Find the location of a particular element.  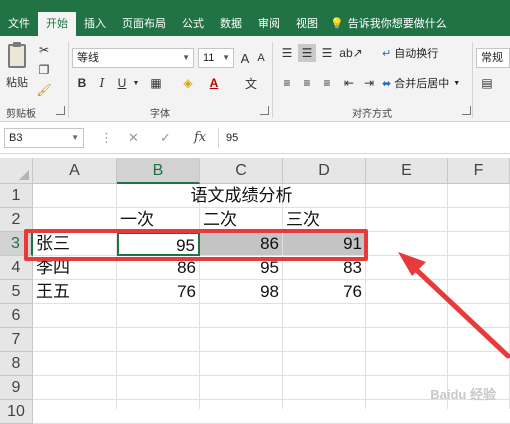

name-cell: 王五 is located at coordinates (75, 292).